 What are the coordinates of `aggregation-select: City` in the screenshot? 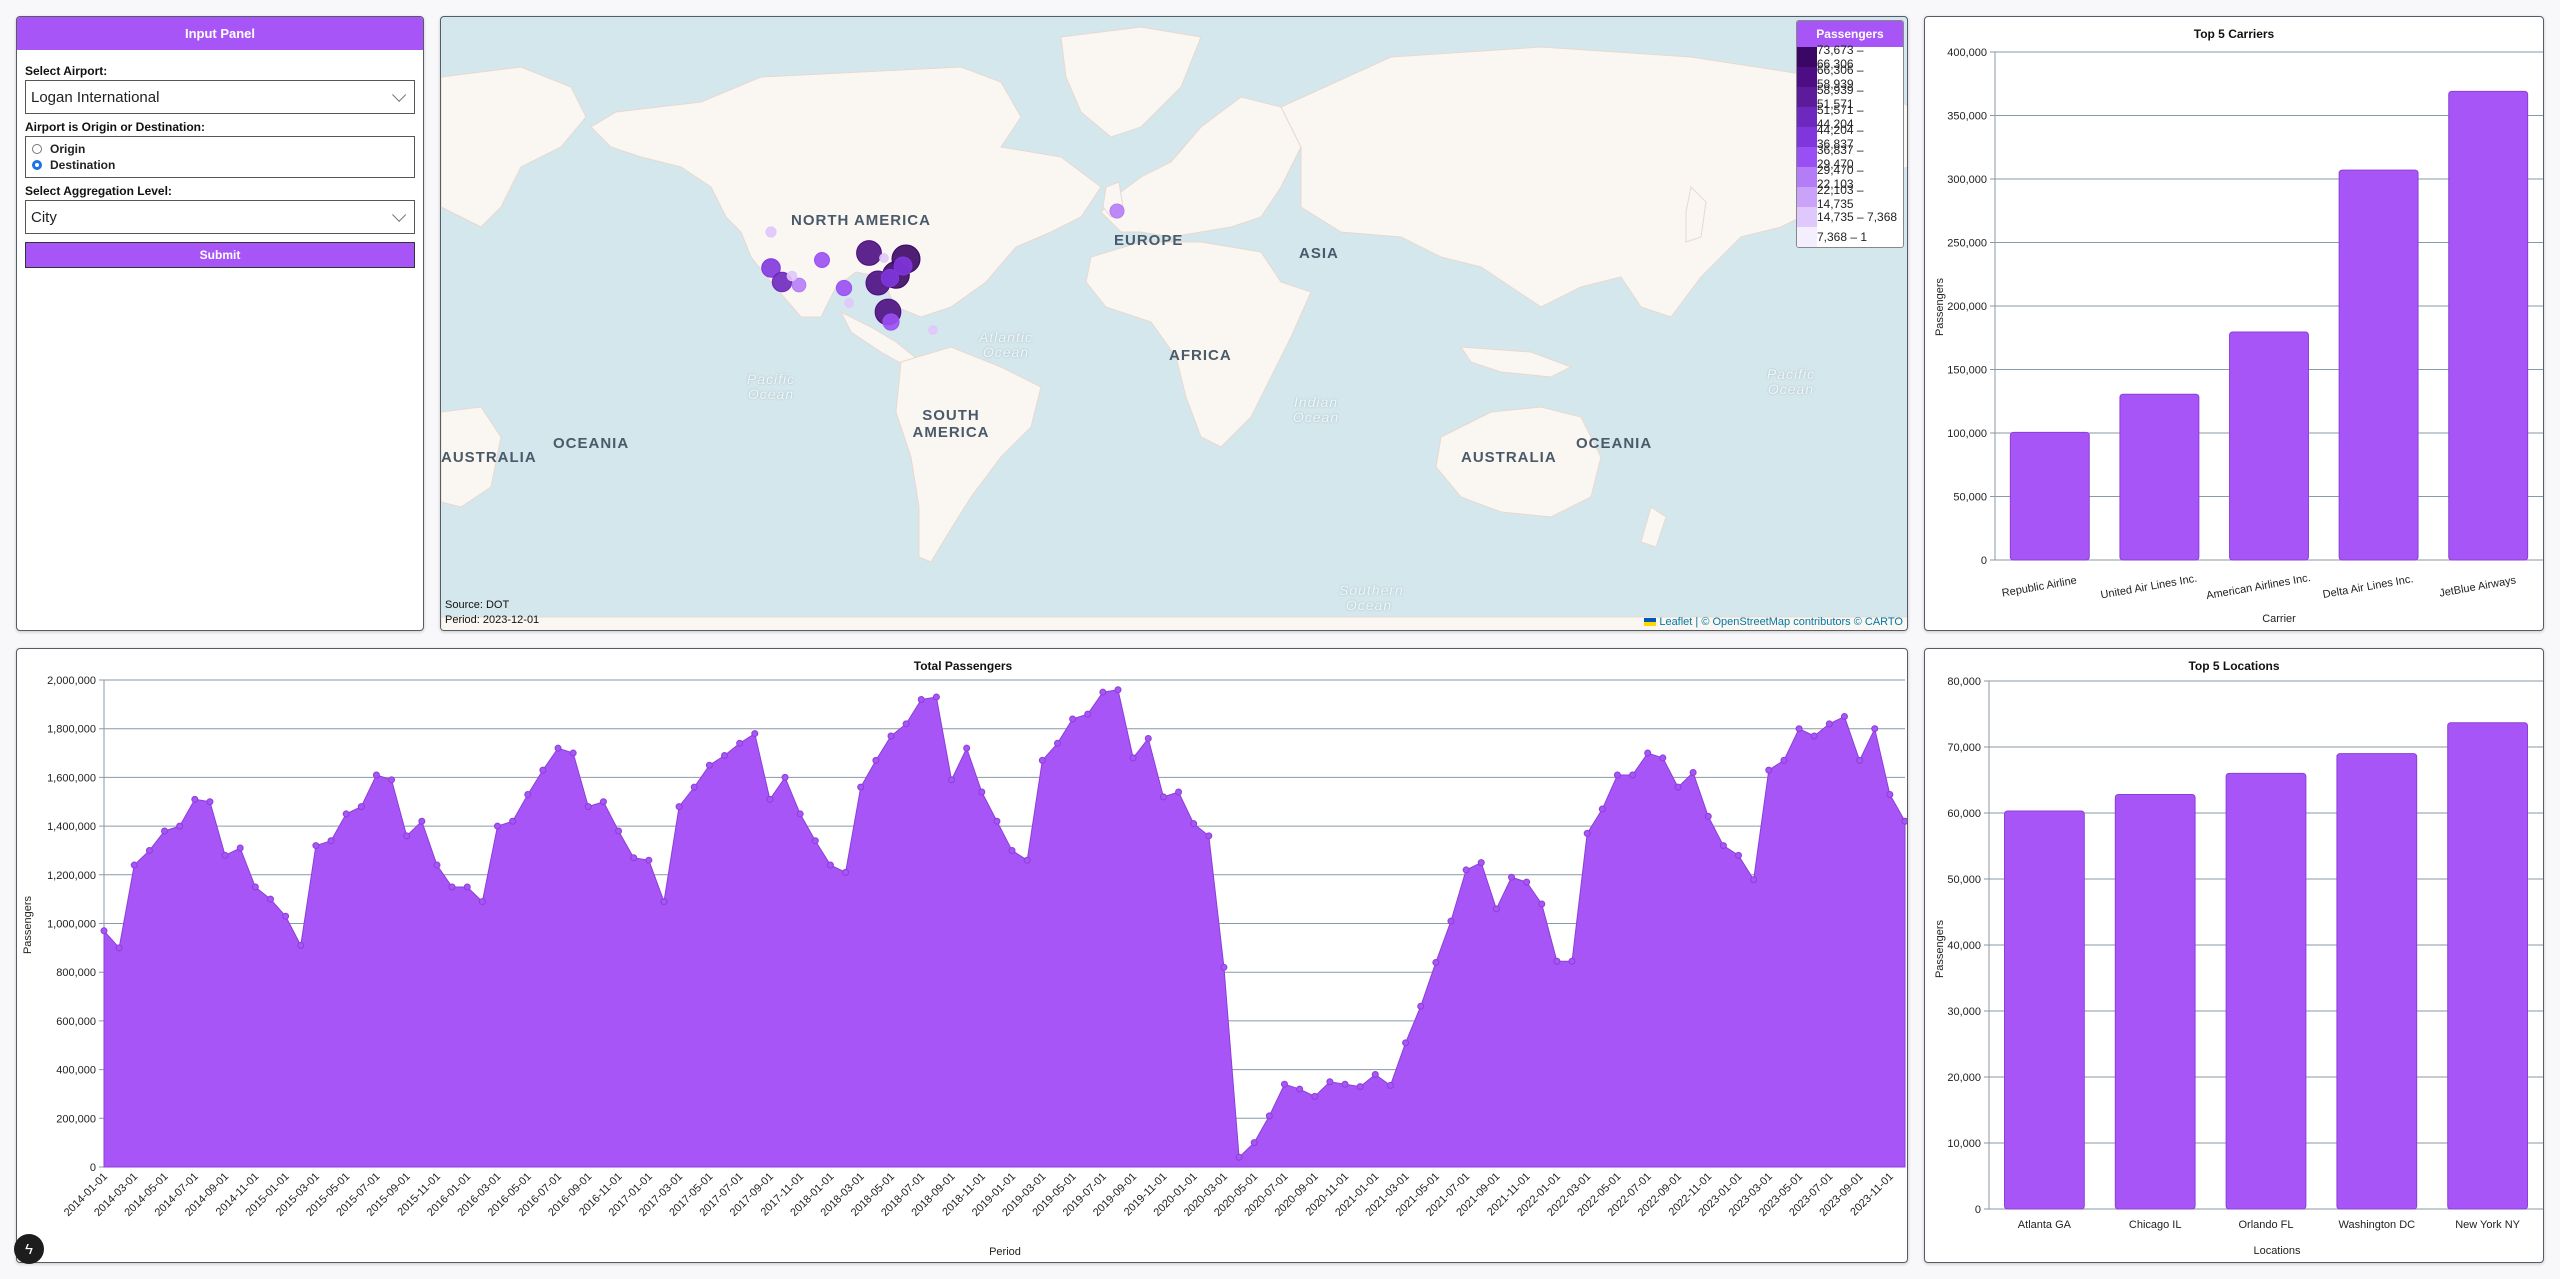 It's located at (220, 217).